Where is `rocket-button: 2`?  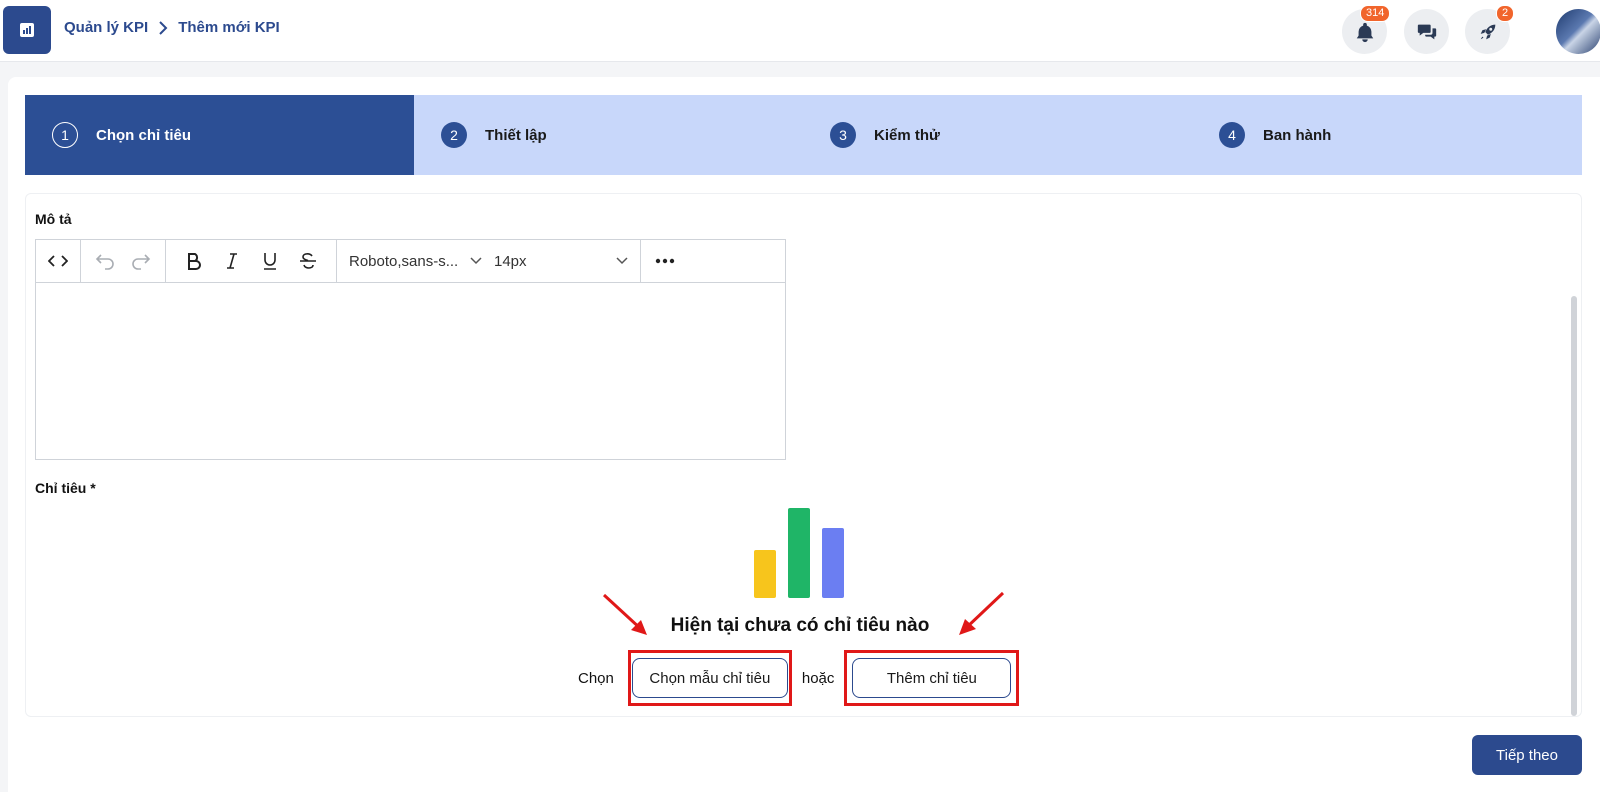 rocket-button: 2 is located at coordinates (1490, 29).